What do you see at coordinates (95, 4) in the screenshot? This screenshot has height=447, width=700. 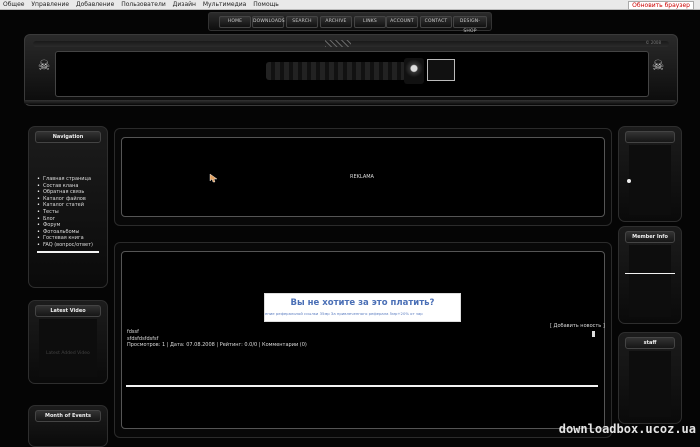 I see `menu-item-add: Добавление` at bounding box center [95, 4].